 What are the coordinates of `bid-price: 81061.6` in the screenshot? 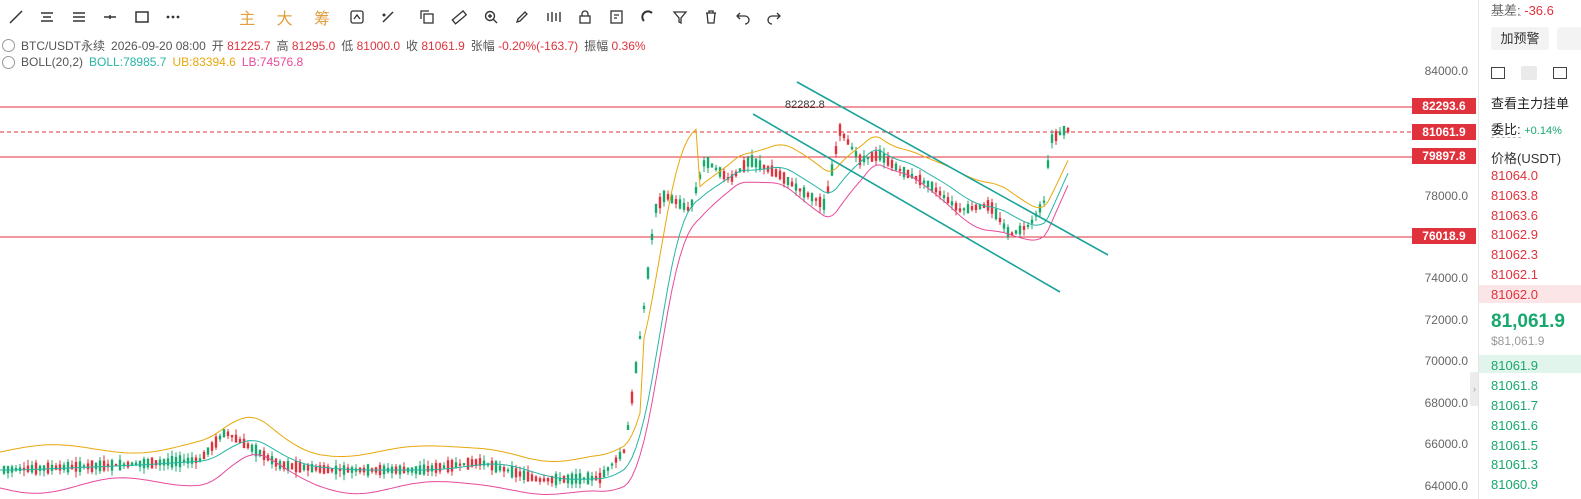 It's located at (1514, 425).